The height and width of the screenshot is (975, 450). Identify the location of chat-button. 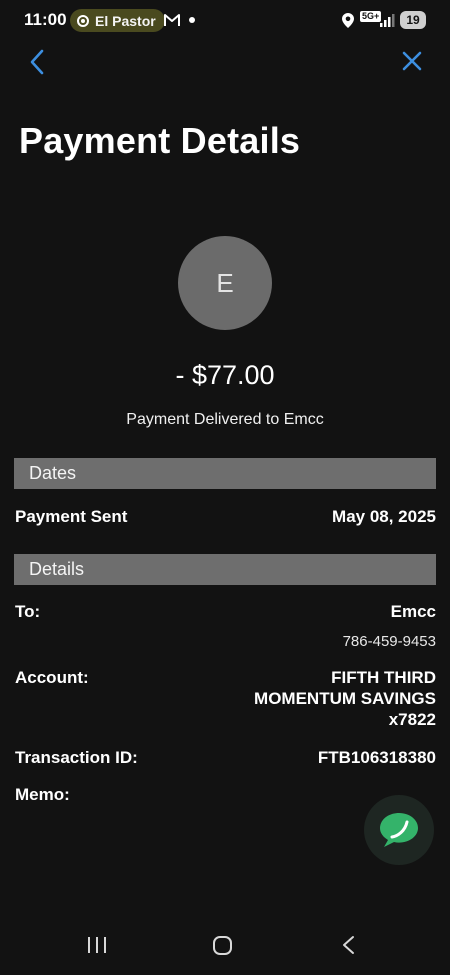
(399, 830).